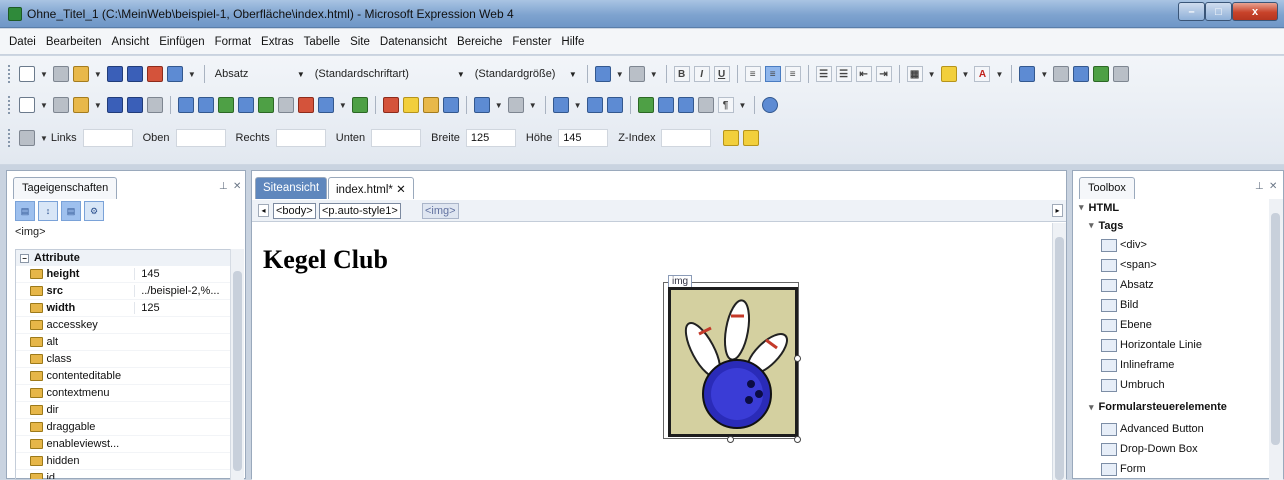 Image resolution: width=1284 pixels, height=480 pixels. What do you see at coordinates (1174, 325) in the screenshot?
I see `toolbox-item-ebene: Ebene` at bounding box center [1174, 325].